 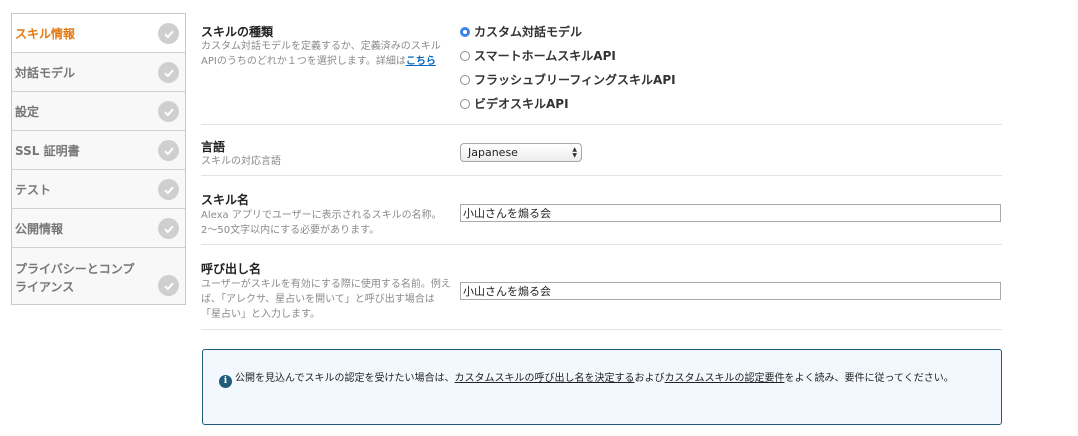 I want to click on radio-label: カスタム対話モデル, so click(x=528, y=32).